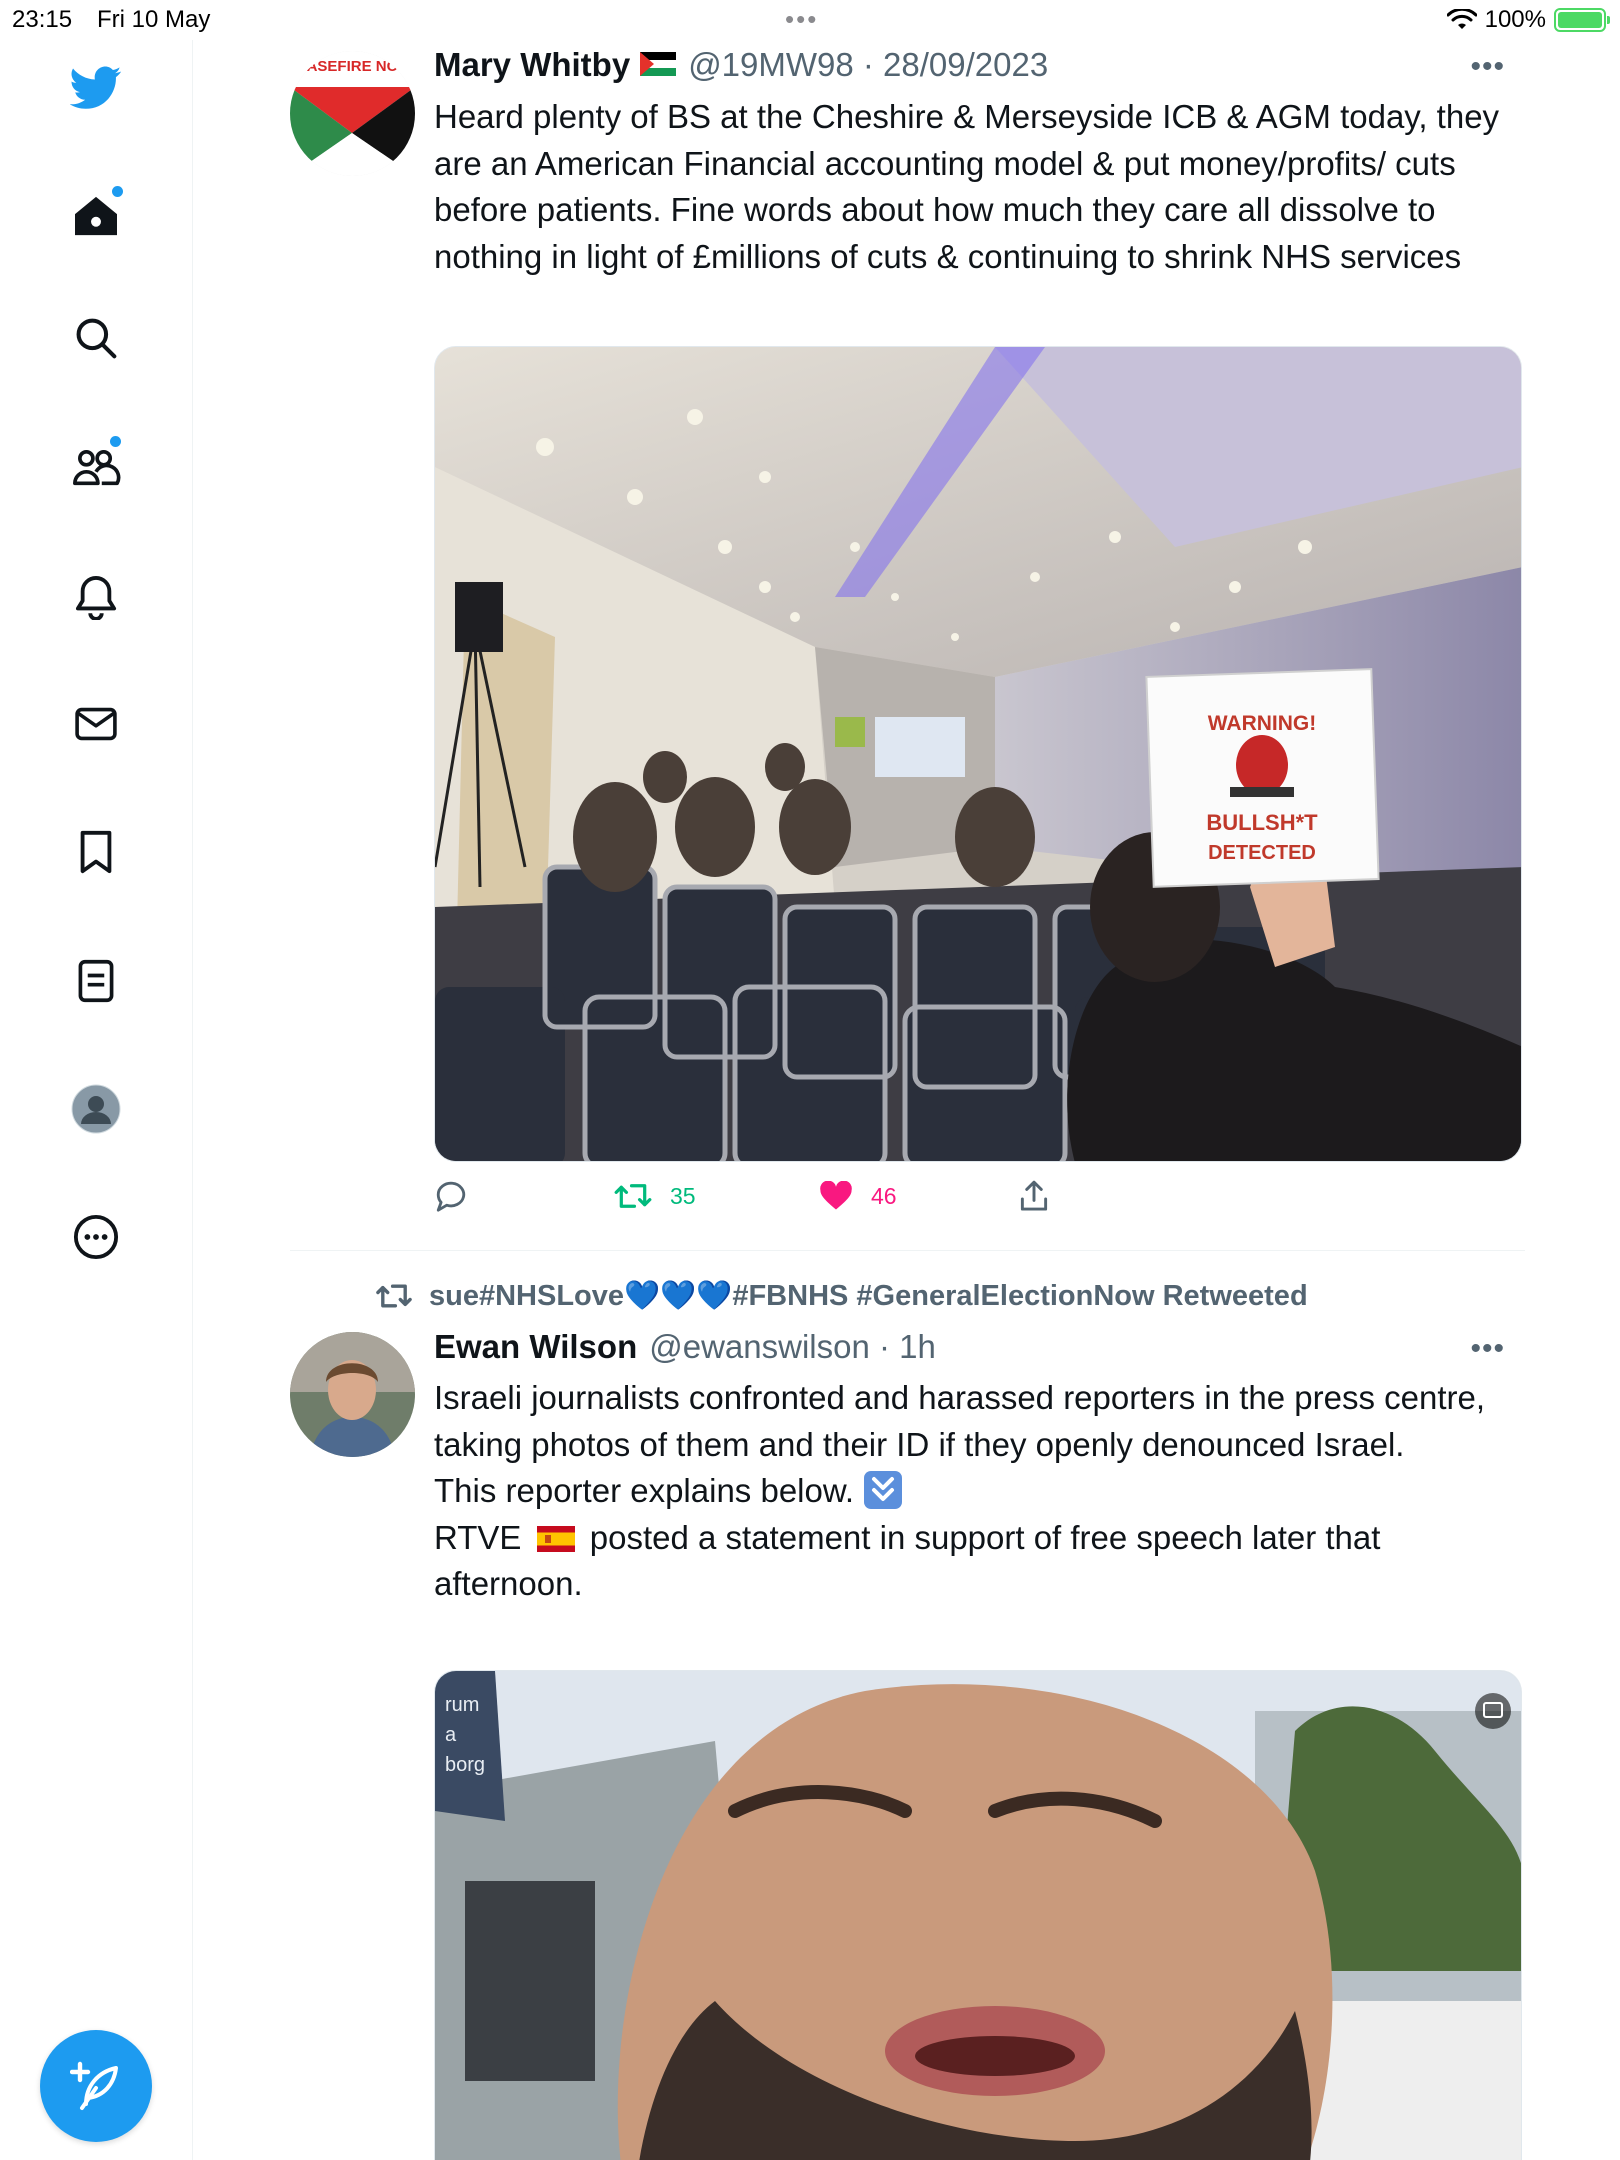 The width and height of the screenshot is (1620, 2160). What do you see at coordinates (115, 441) in the screenshot?
I see `communities-notification-dot` at bounding box center [115, 441].